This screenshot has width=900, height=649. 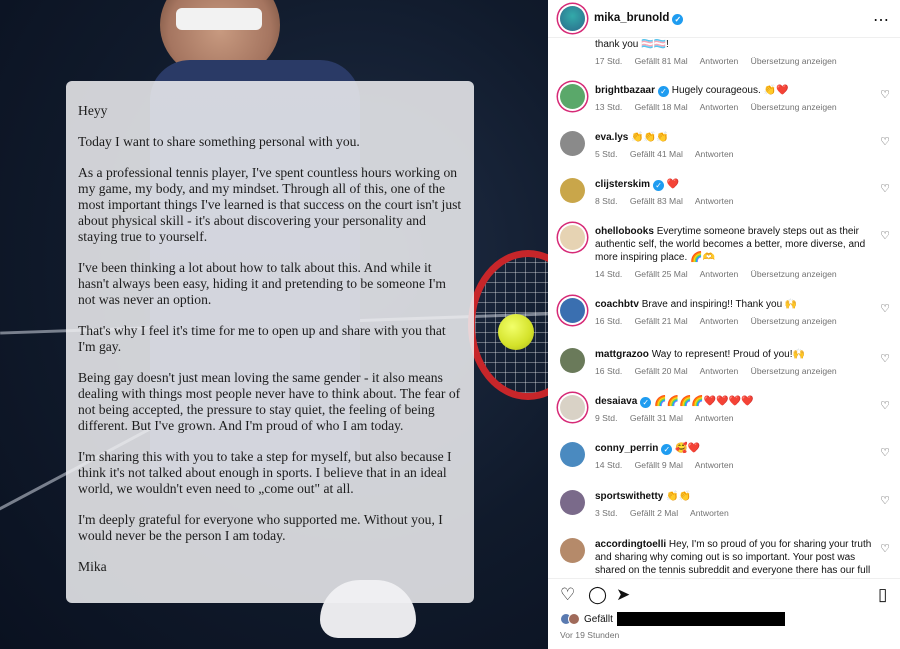 I want to click on headband, so click(x=219, y=19).